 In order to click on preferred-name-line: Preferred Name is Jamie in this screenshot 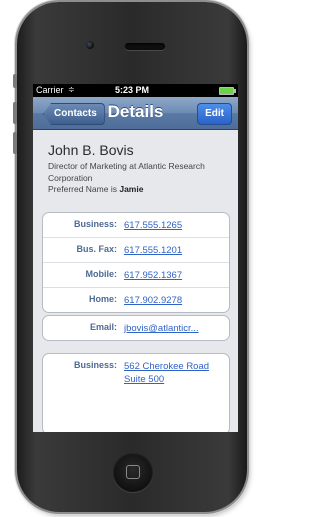, I will do `click(136, 189)`.